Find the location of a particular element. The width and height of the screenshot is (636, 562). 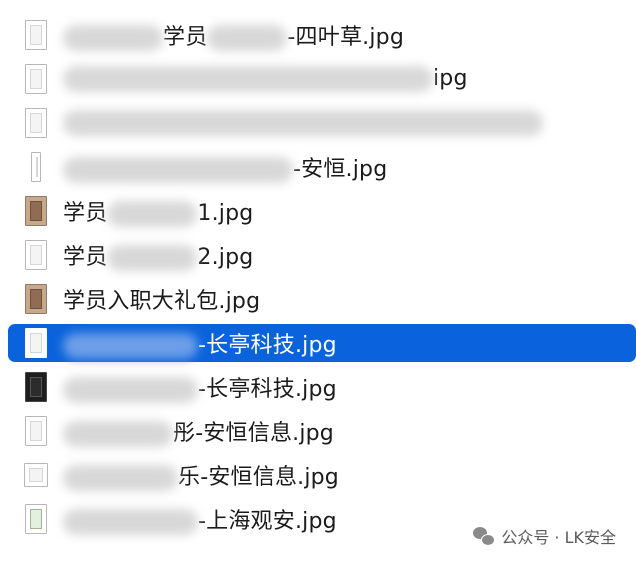

file-name: -上海观安.jpg is located at coordinates (200, 519).